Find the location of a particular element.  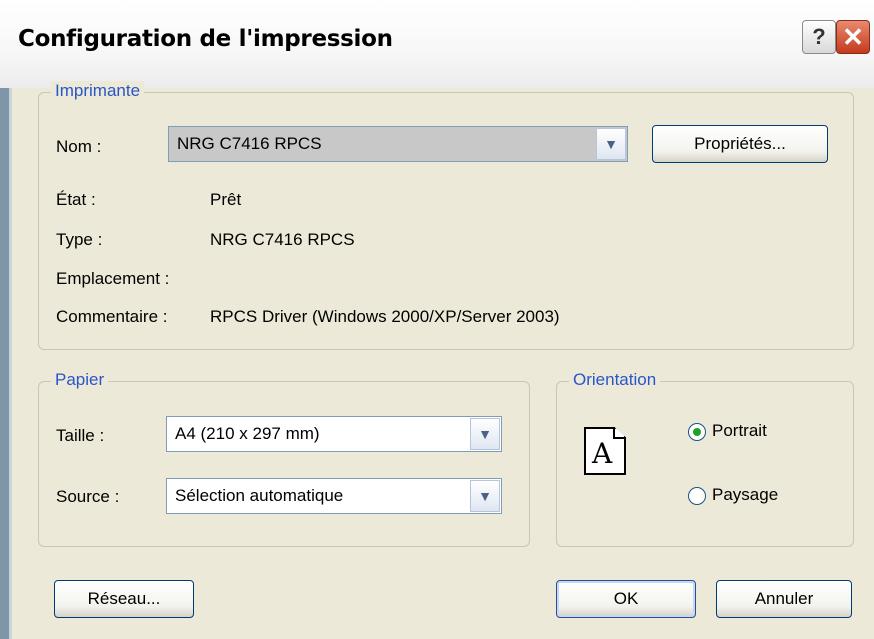

window-title: Configuration de l'impression is located at coordinates (205, 39).